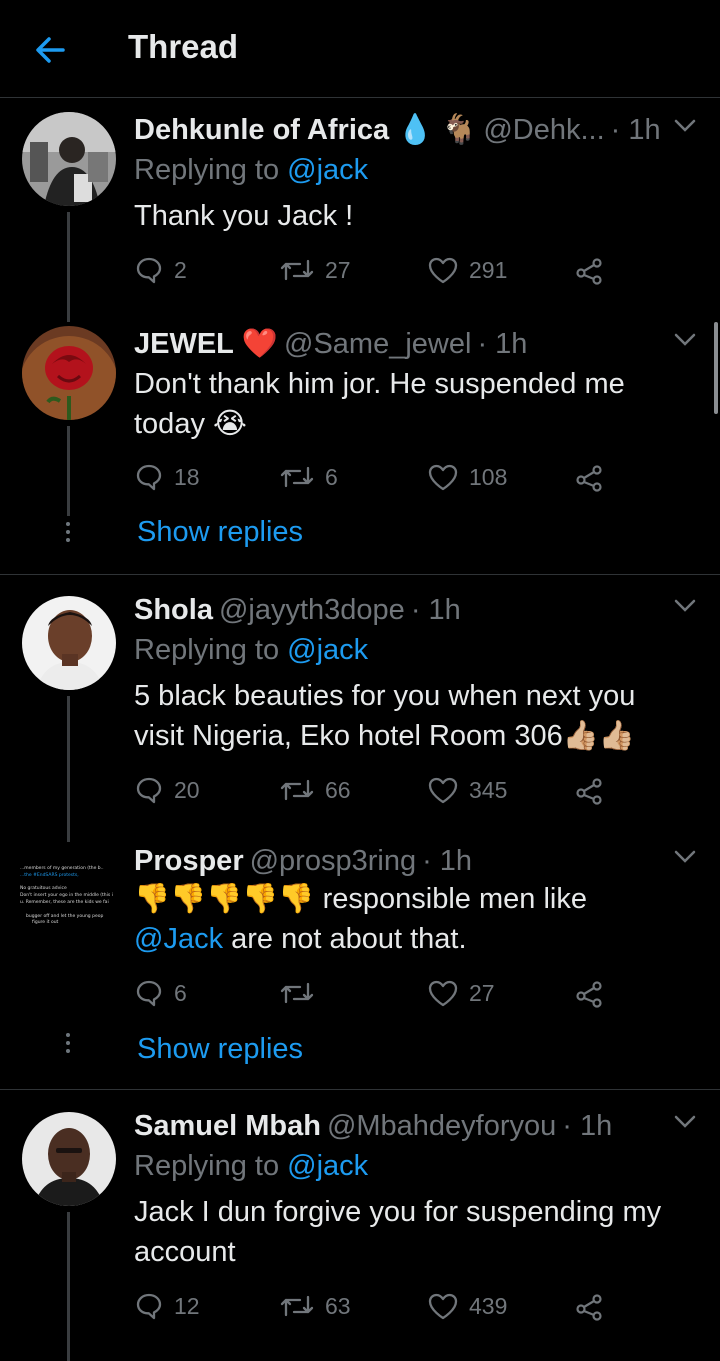 The height and width of the screenshot is (1361, 720). I want to click on tweet-header: Shola @jayyth3dope · 1h, so click(297, 610).